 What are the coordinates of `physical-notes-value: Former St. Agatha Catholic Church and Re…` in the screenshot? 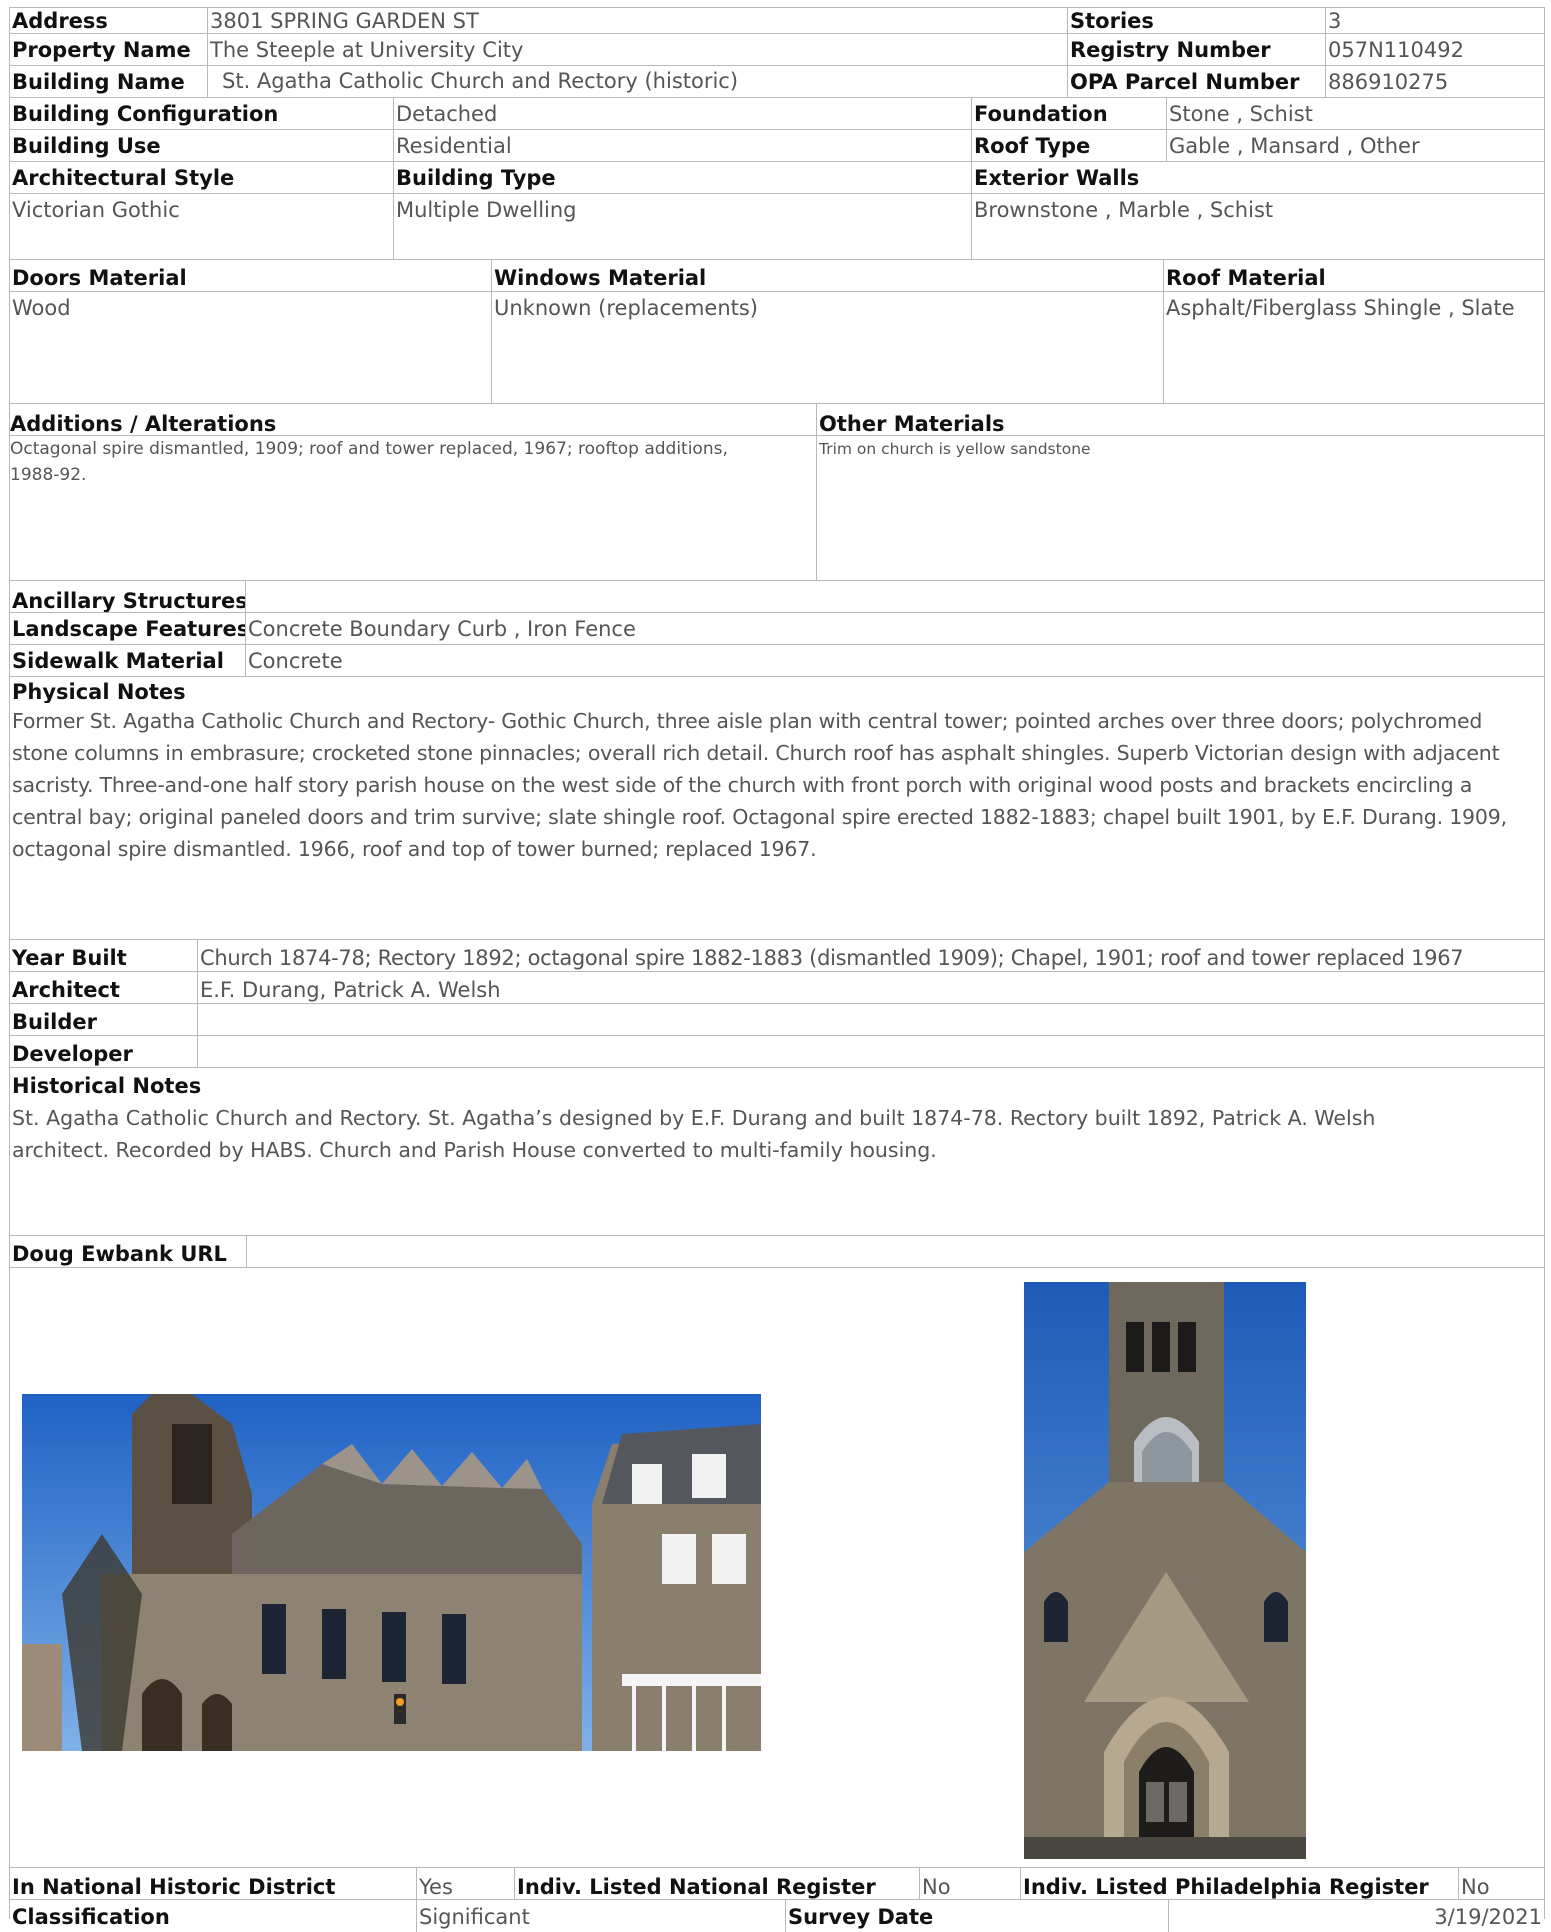 It's located at (759, 785).